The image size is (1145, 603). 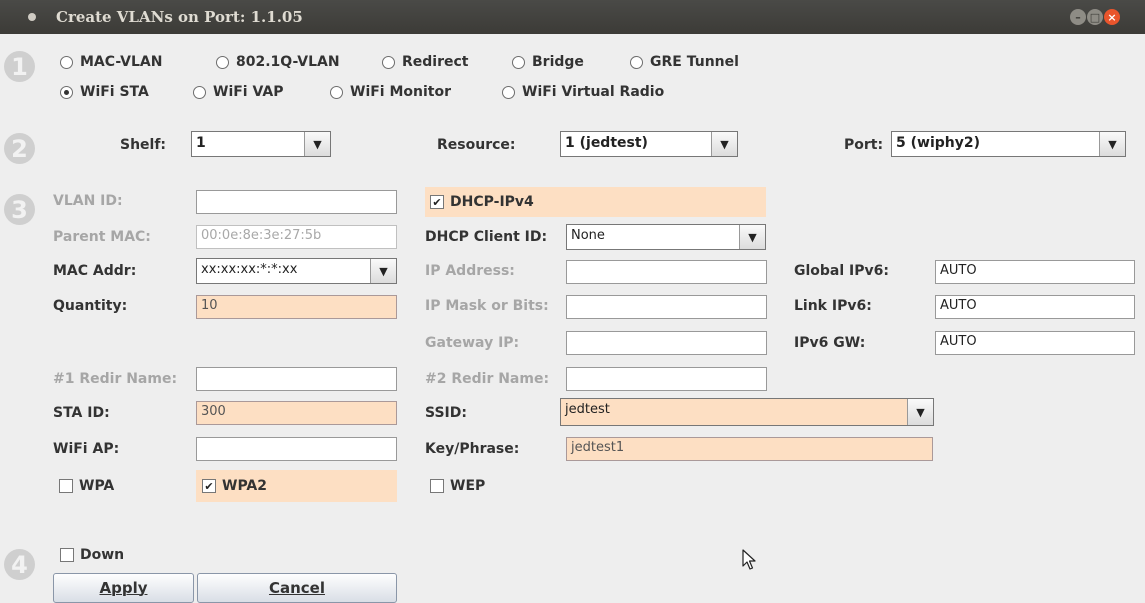 What do you see at coordinates (143, 145) in the screenshot?
I see `shelf-label: Shelf:` at bounding box center [143, 145].